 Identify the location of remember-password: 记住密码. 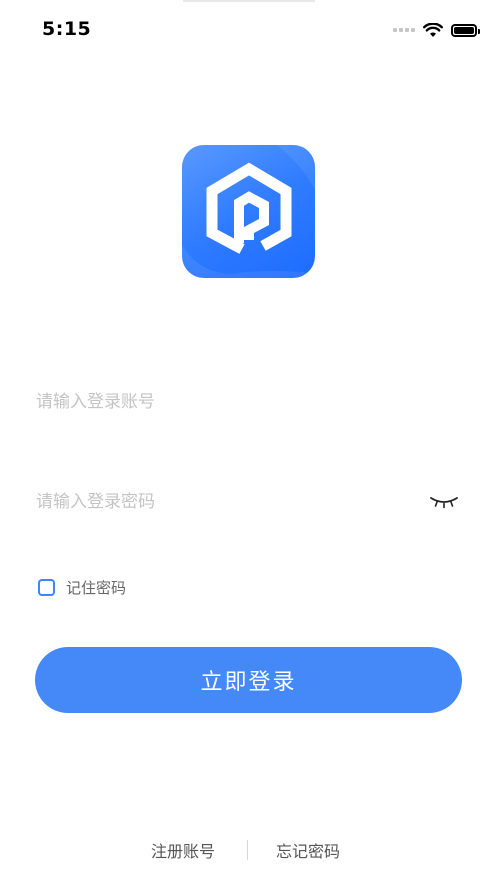
(82, 587).